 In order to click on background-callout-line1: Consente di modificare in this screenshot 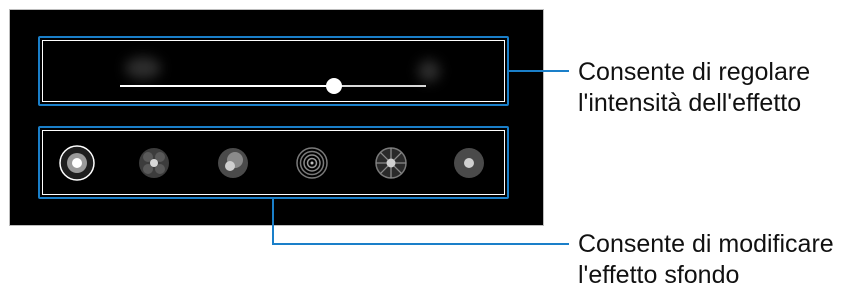, I will do `click(706, 244)`.